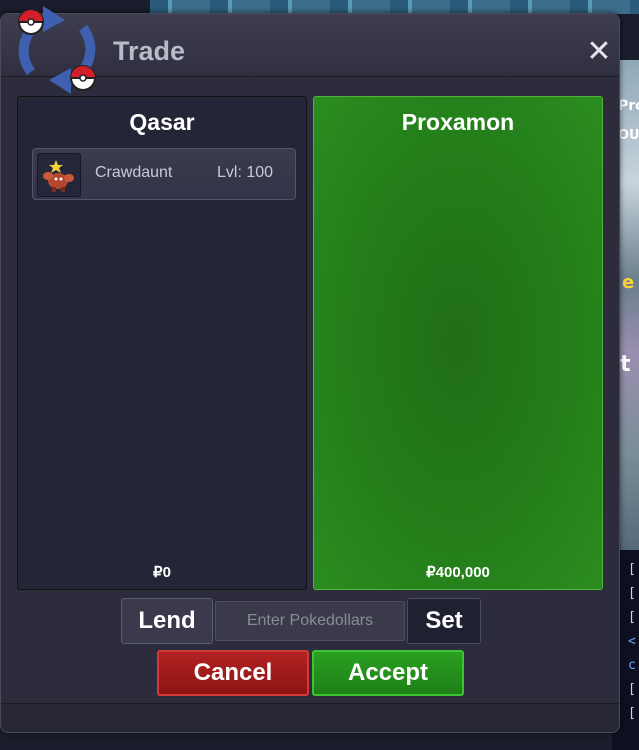 The image size is (639, 750). What do you see at coordinates (628, 282) in the screenshot?
I see `background-text: e` at bounding box center [628, 282].